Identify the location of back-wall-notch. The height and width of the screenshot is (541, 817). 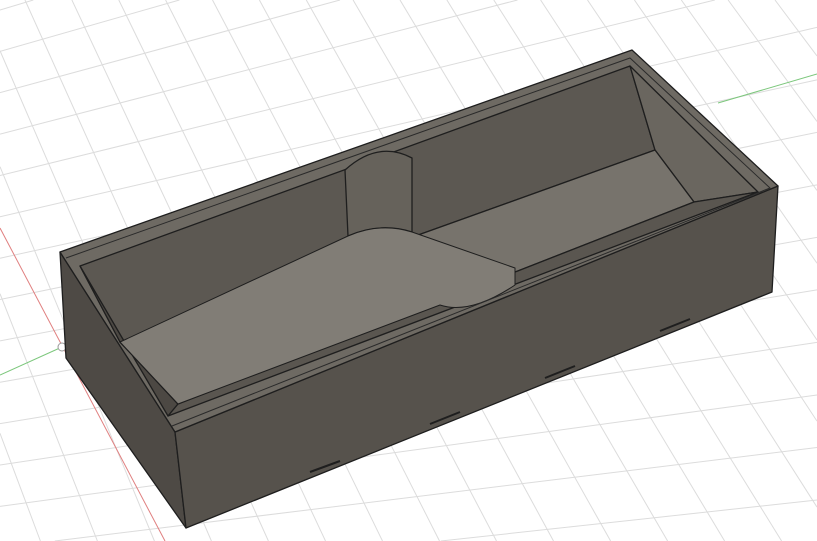
(378, 193).